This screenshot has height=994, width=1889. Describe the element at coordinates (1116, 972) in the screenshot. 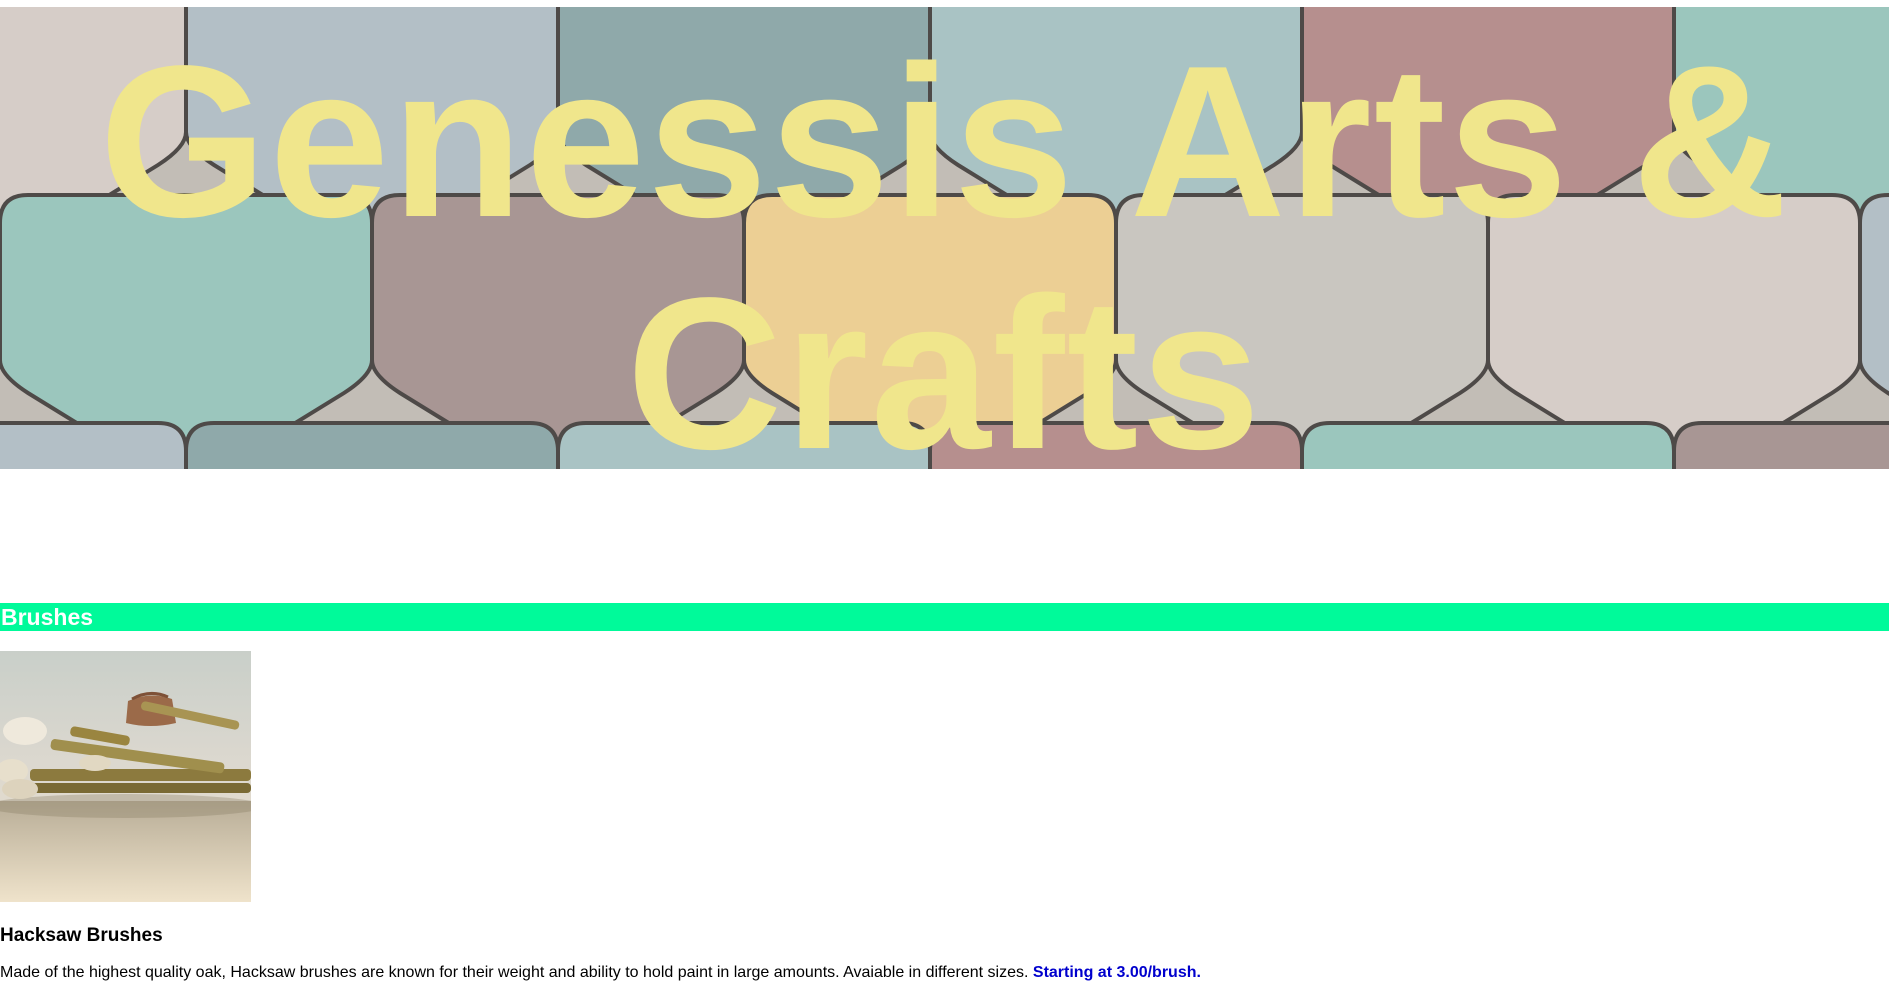

I see `product-price: Starting at 3.00/brush.` at that location.